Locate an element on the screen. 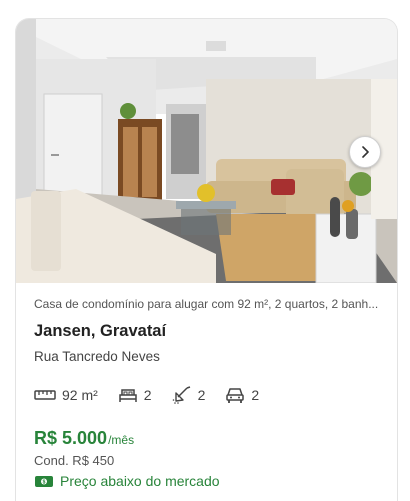  car-icon is located at coordinates (235, 395).